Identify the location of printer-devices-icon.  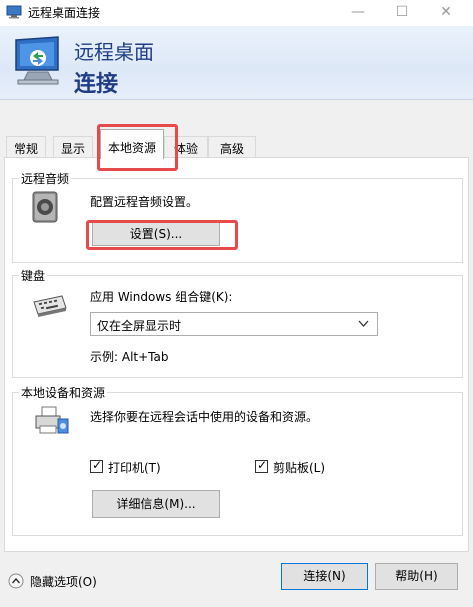
(51, 421).